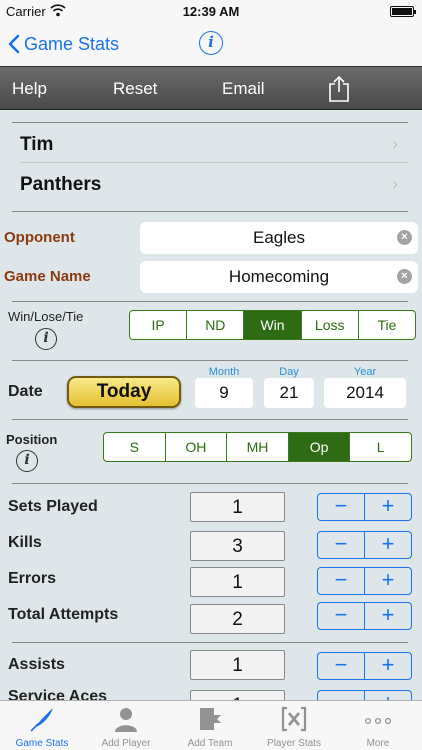  What do you see at coordinates (58, 694) in the screenshot?
I see `stat-label-service-aces: Service Aces` at bounding box center [58, 694].